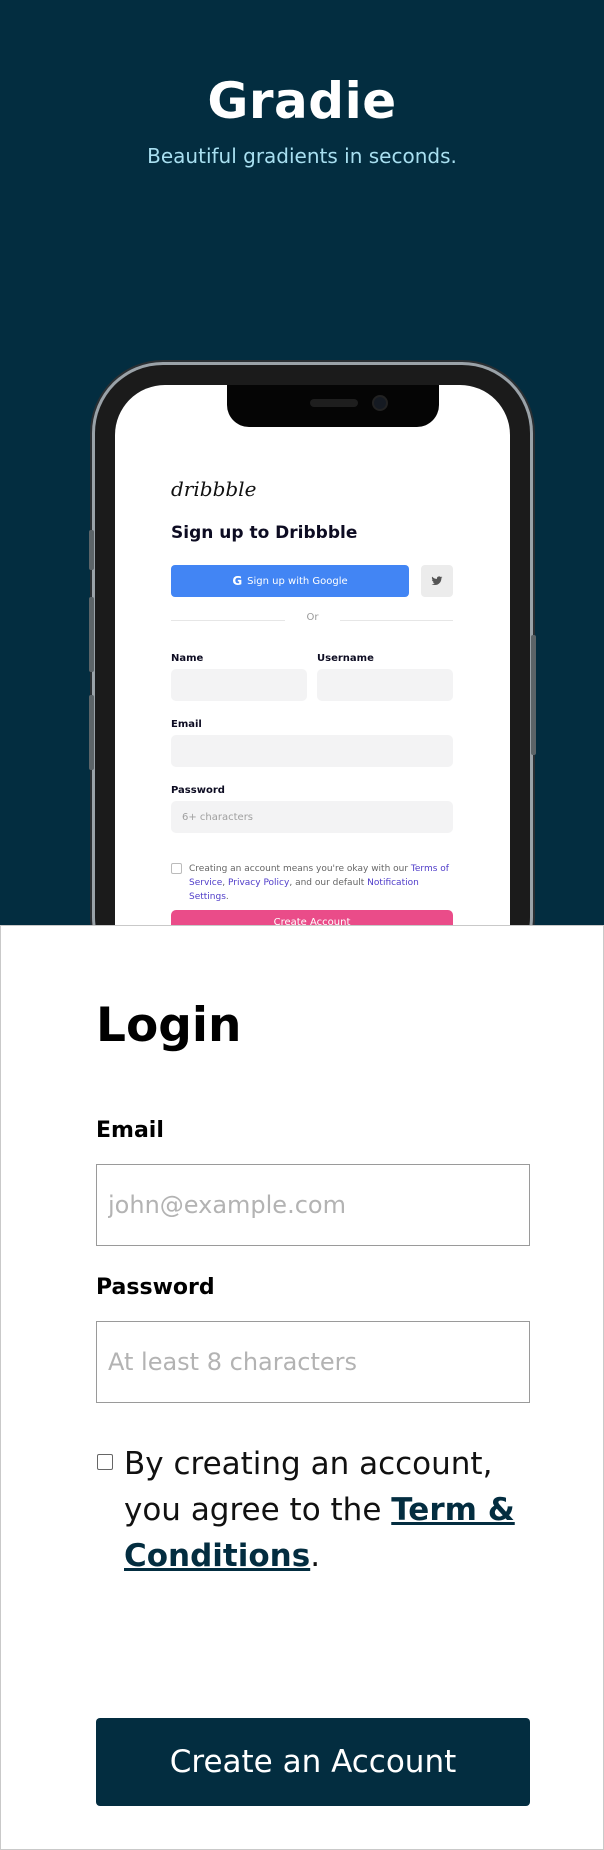 The width and height of the screenshot is (604, 1850). Describe the element at coordinates (313, 1362) in the screenshot. I see `password-input` at that location.